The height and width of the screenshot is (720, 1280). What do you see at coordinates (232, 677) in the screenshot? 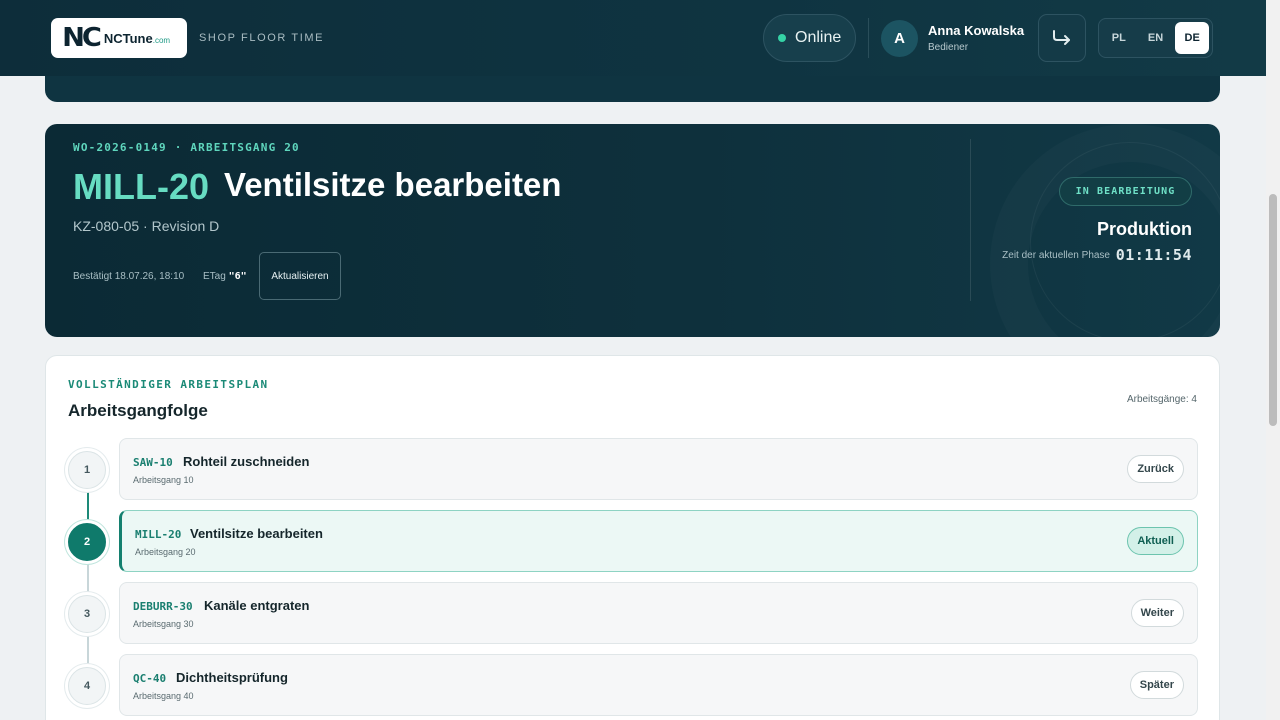
I see `operation-row-name: Dichtheitsprüfung` at bounding box center [232, 677].